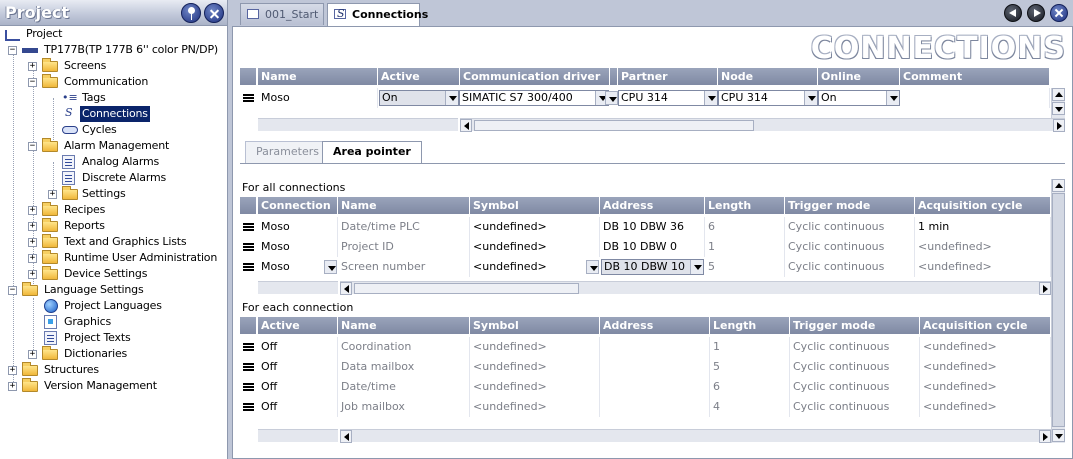 The width and height of the screenshot is (1073, 459). Describe the element at coordinates (859, 76) in the screenshot. I see `column-header-online: Online` at that location.